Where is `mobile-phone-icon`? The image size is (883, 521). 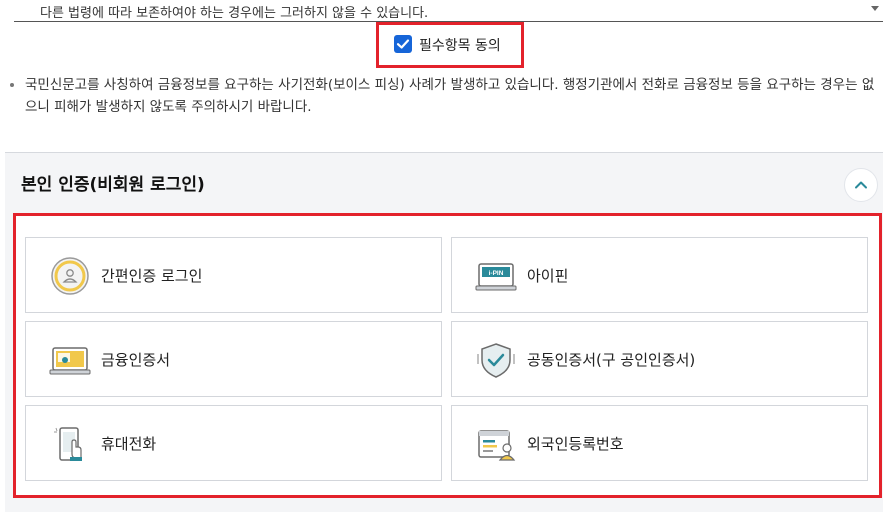
mobile-phone-icon is located at coordinates (68, 444).